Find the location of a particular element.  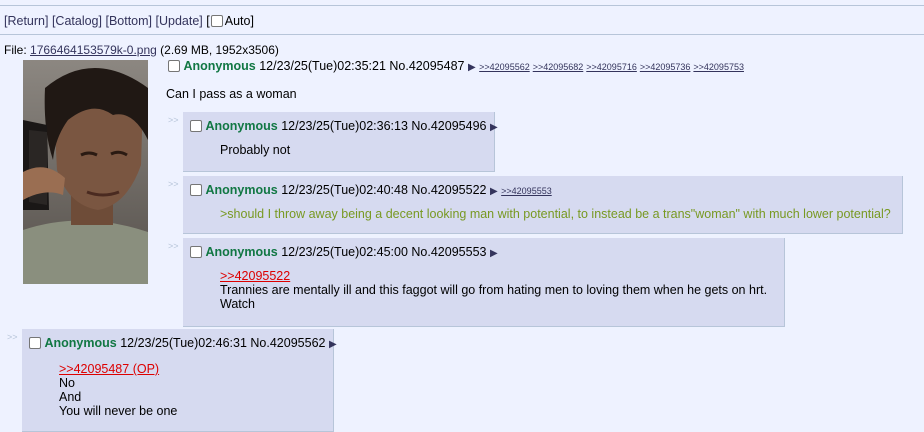

op-thumbnail is located at coordinates (85, 172).